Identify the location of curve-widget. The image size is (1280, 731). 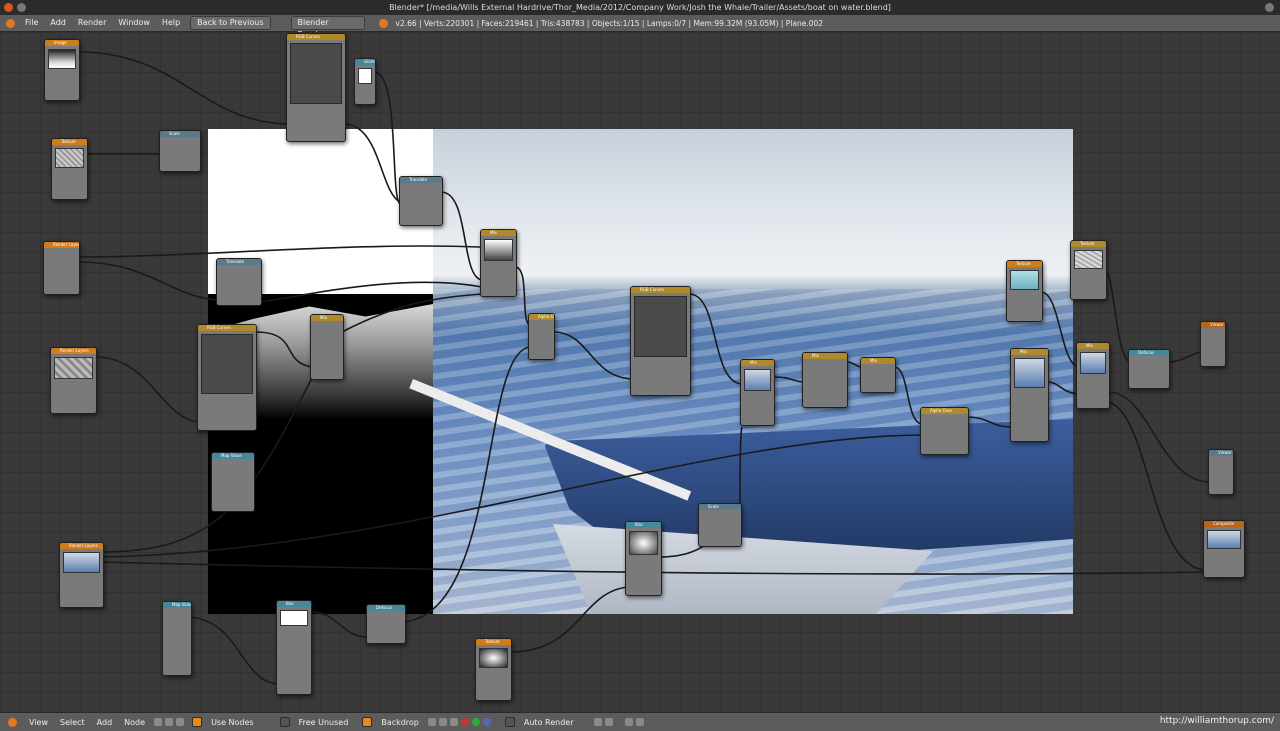
(316, 73).